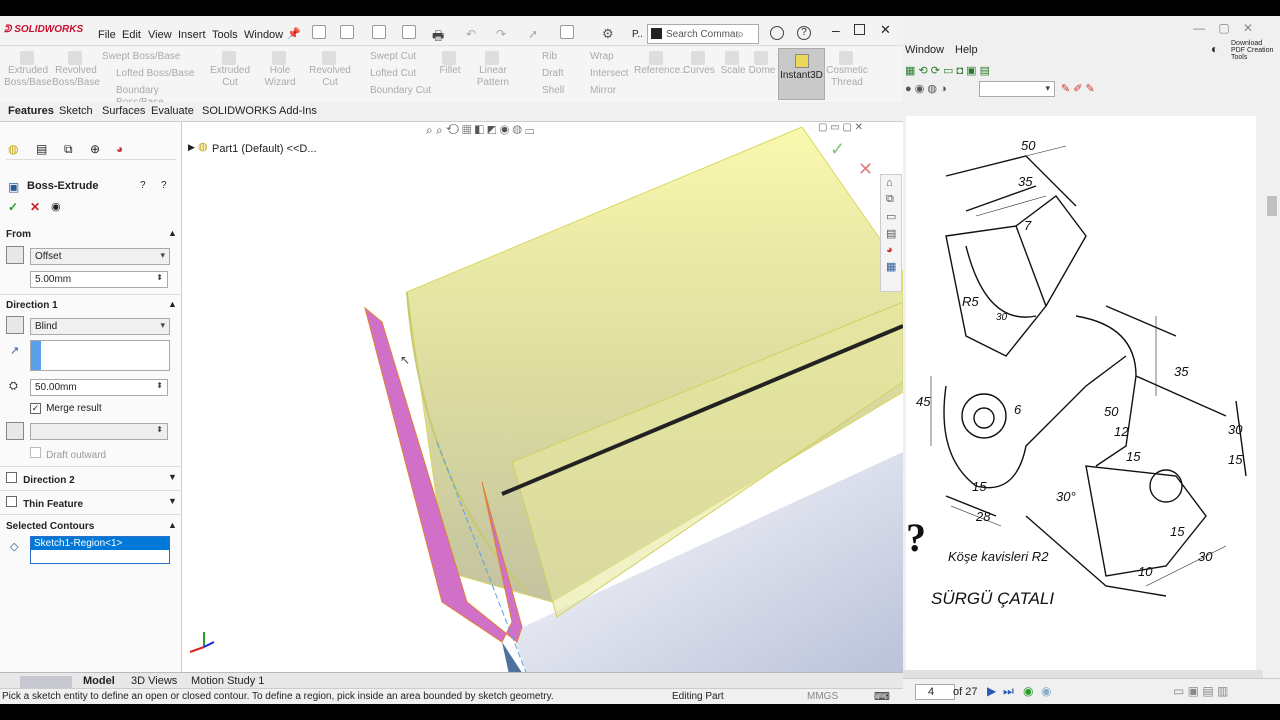  What do you see at coordinates (100, 355) in the screenshot?
I see `direction-selection-box` at bounding box center [100, 355].